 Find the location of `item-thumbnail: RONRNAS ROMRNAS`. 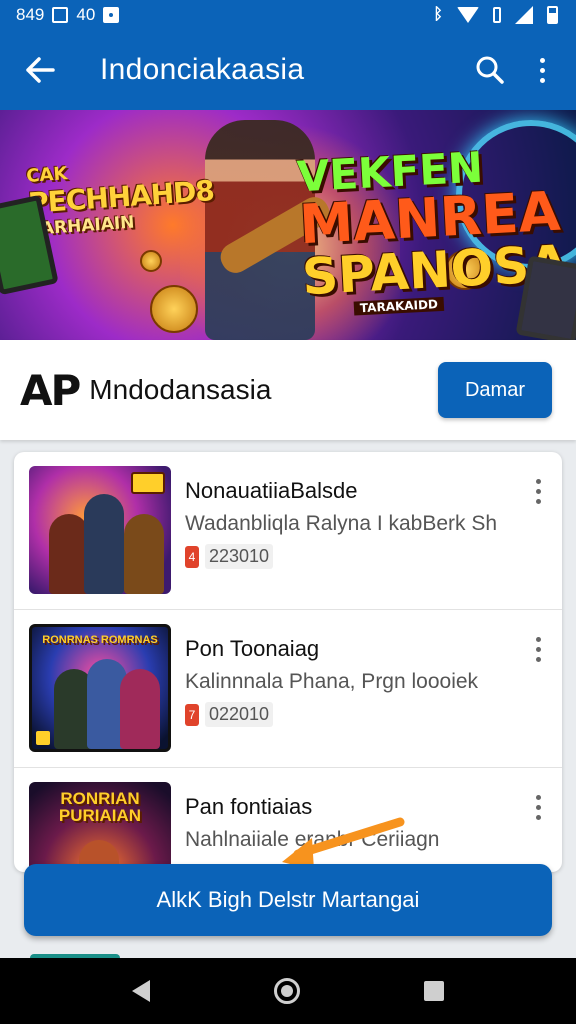

item-thumbnail: RONRNAS ROMRNAS is located at coordinates (100, 688).